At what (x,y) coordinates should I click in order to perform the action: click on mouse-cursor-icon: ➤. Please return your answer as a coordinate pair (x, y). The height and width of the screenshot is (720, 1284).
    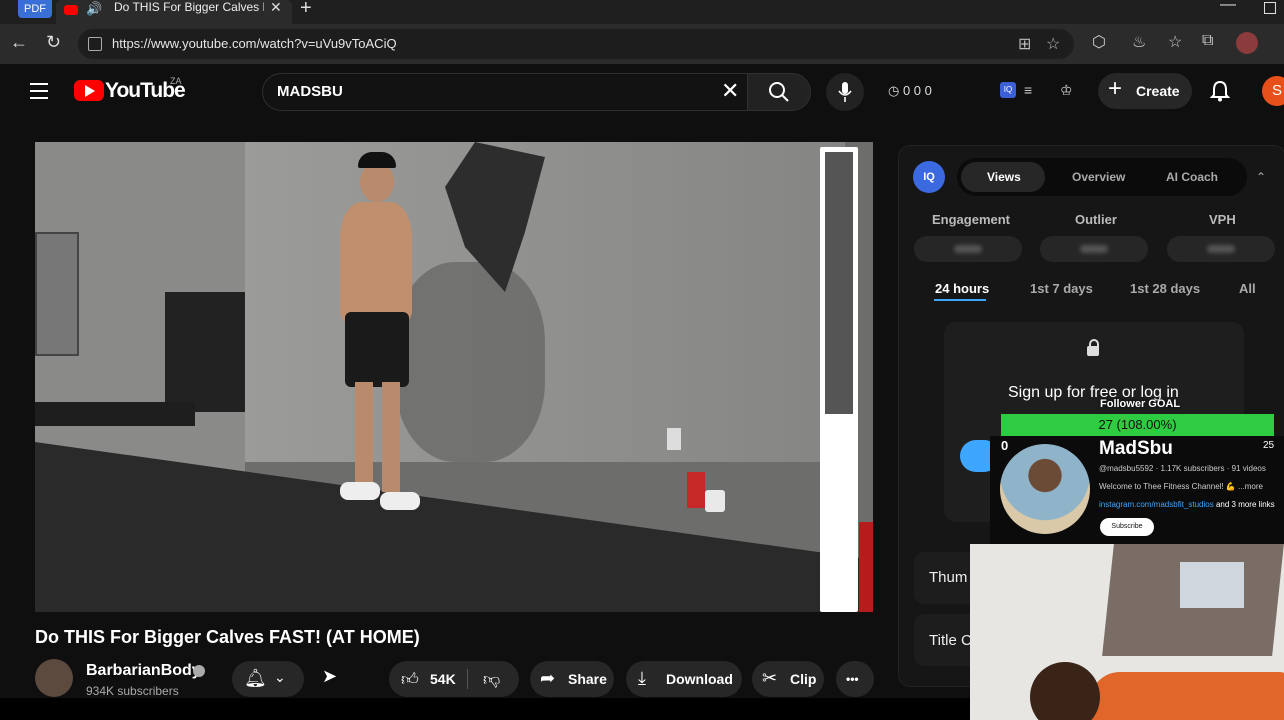
    Looking at the image, I should click on (330, 676).